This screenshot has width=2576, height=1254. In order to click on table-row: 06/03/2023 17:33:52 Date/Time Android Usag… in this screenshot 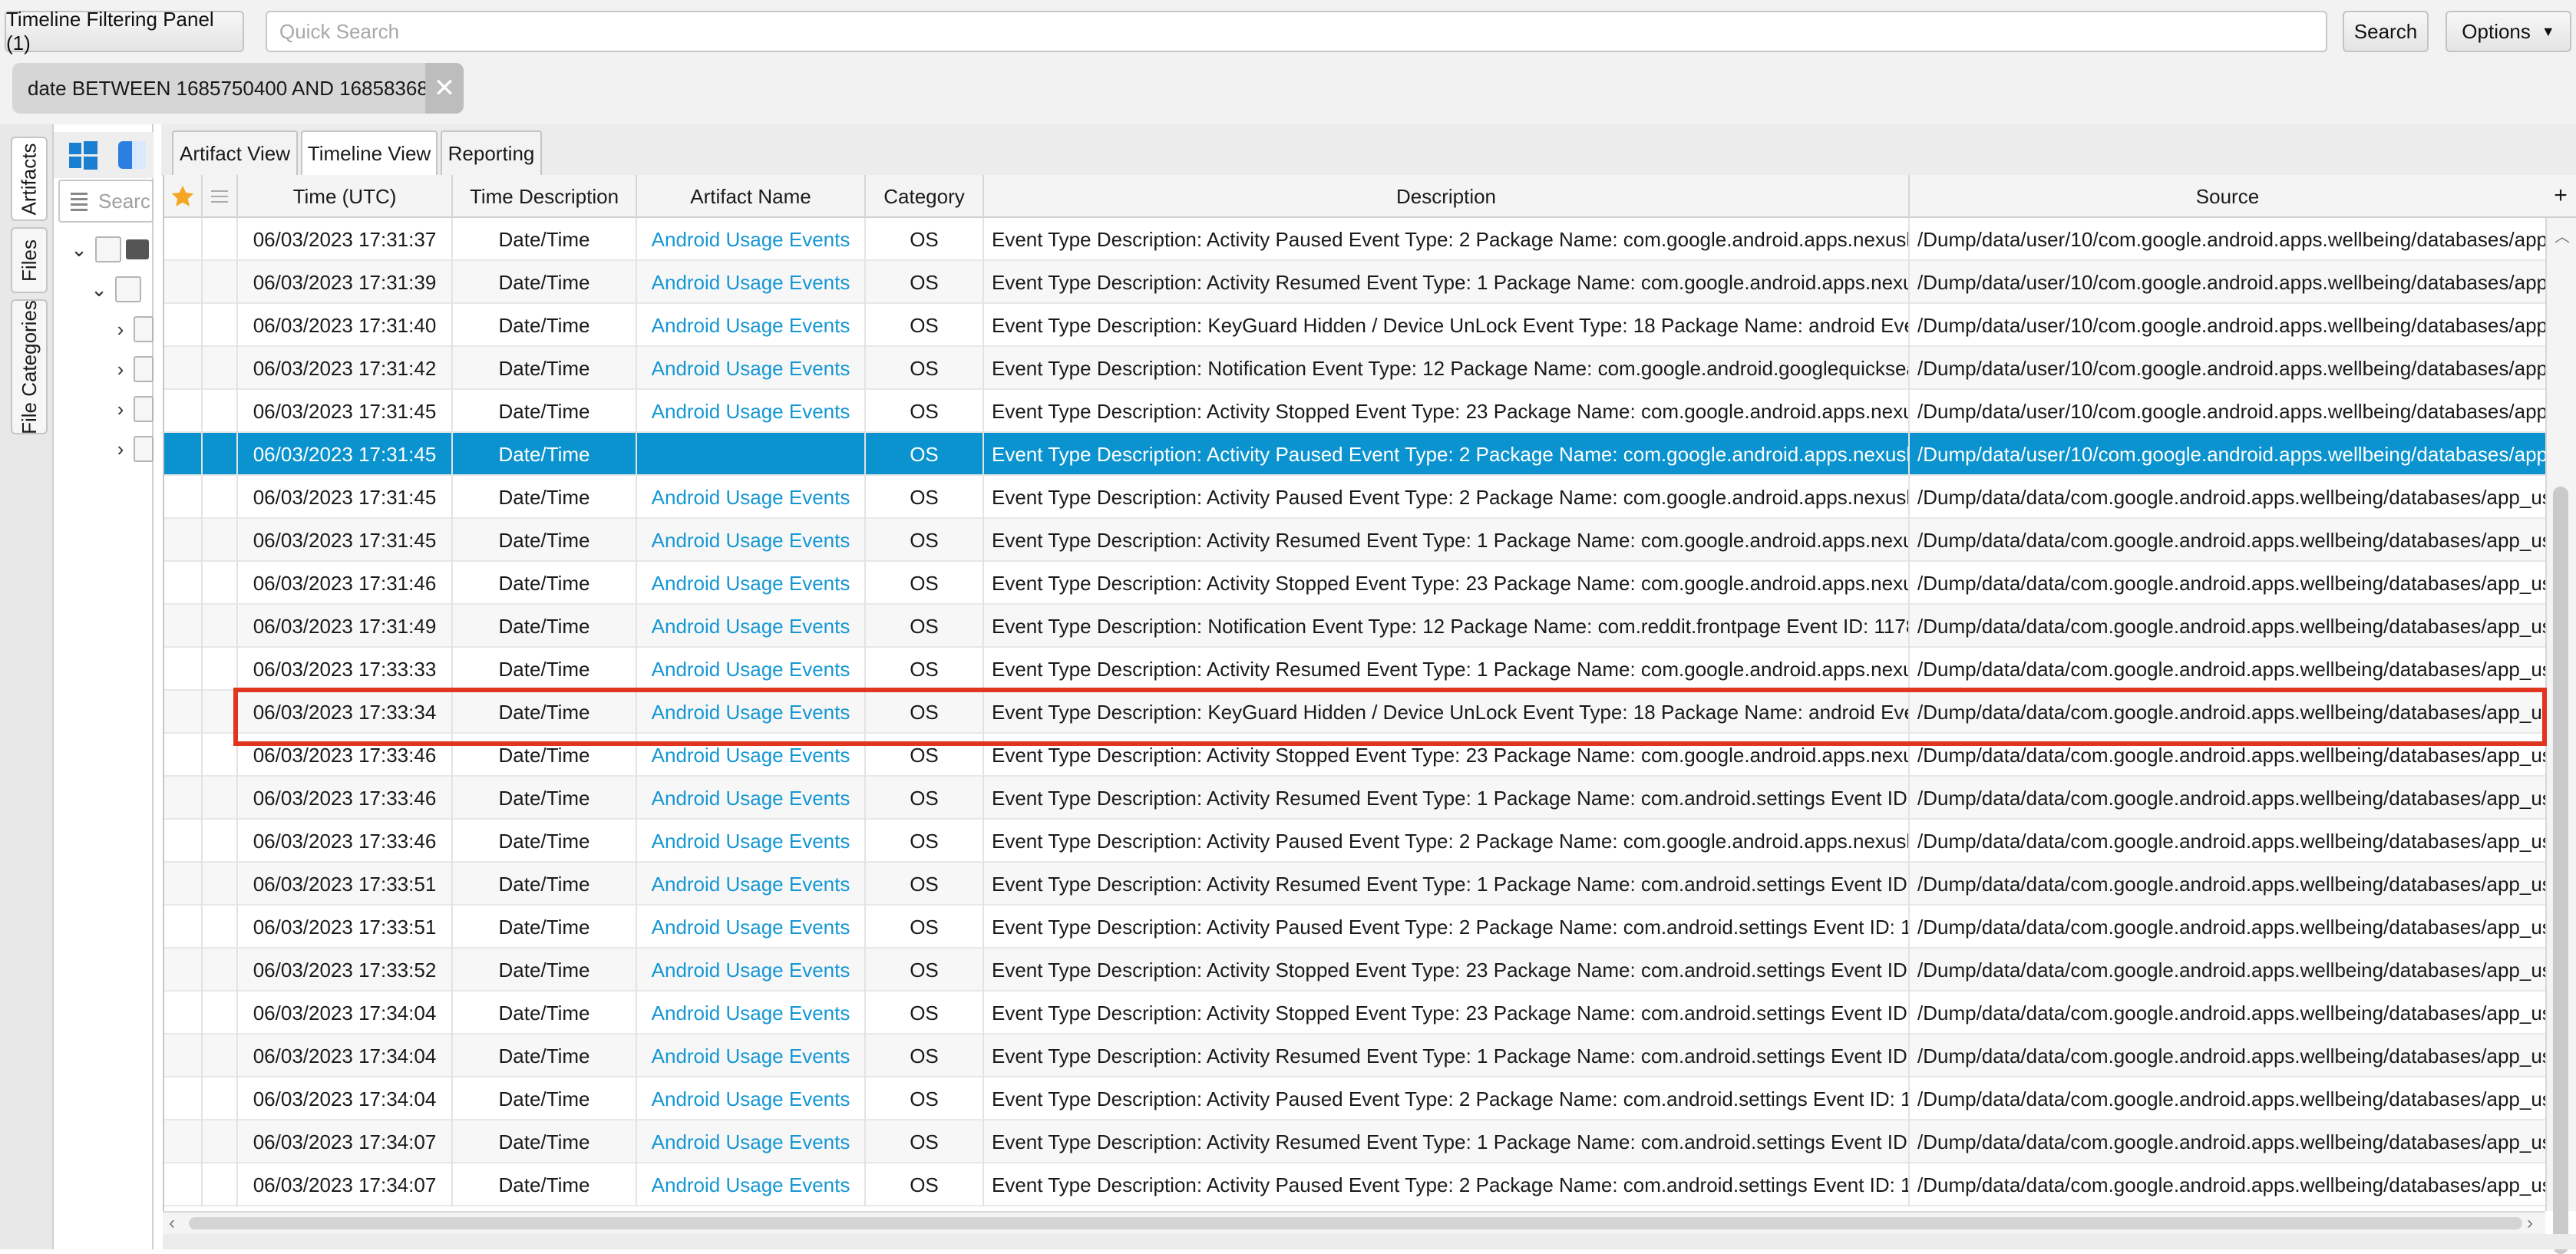, I will do `click(1354, 970)`.